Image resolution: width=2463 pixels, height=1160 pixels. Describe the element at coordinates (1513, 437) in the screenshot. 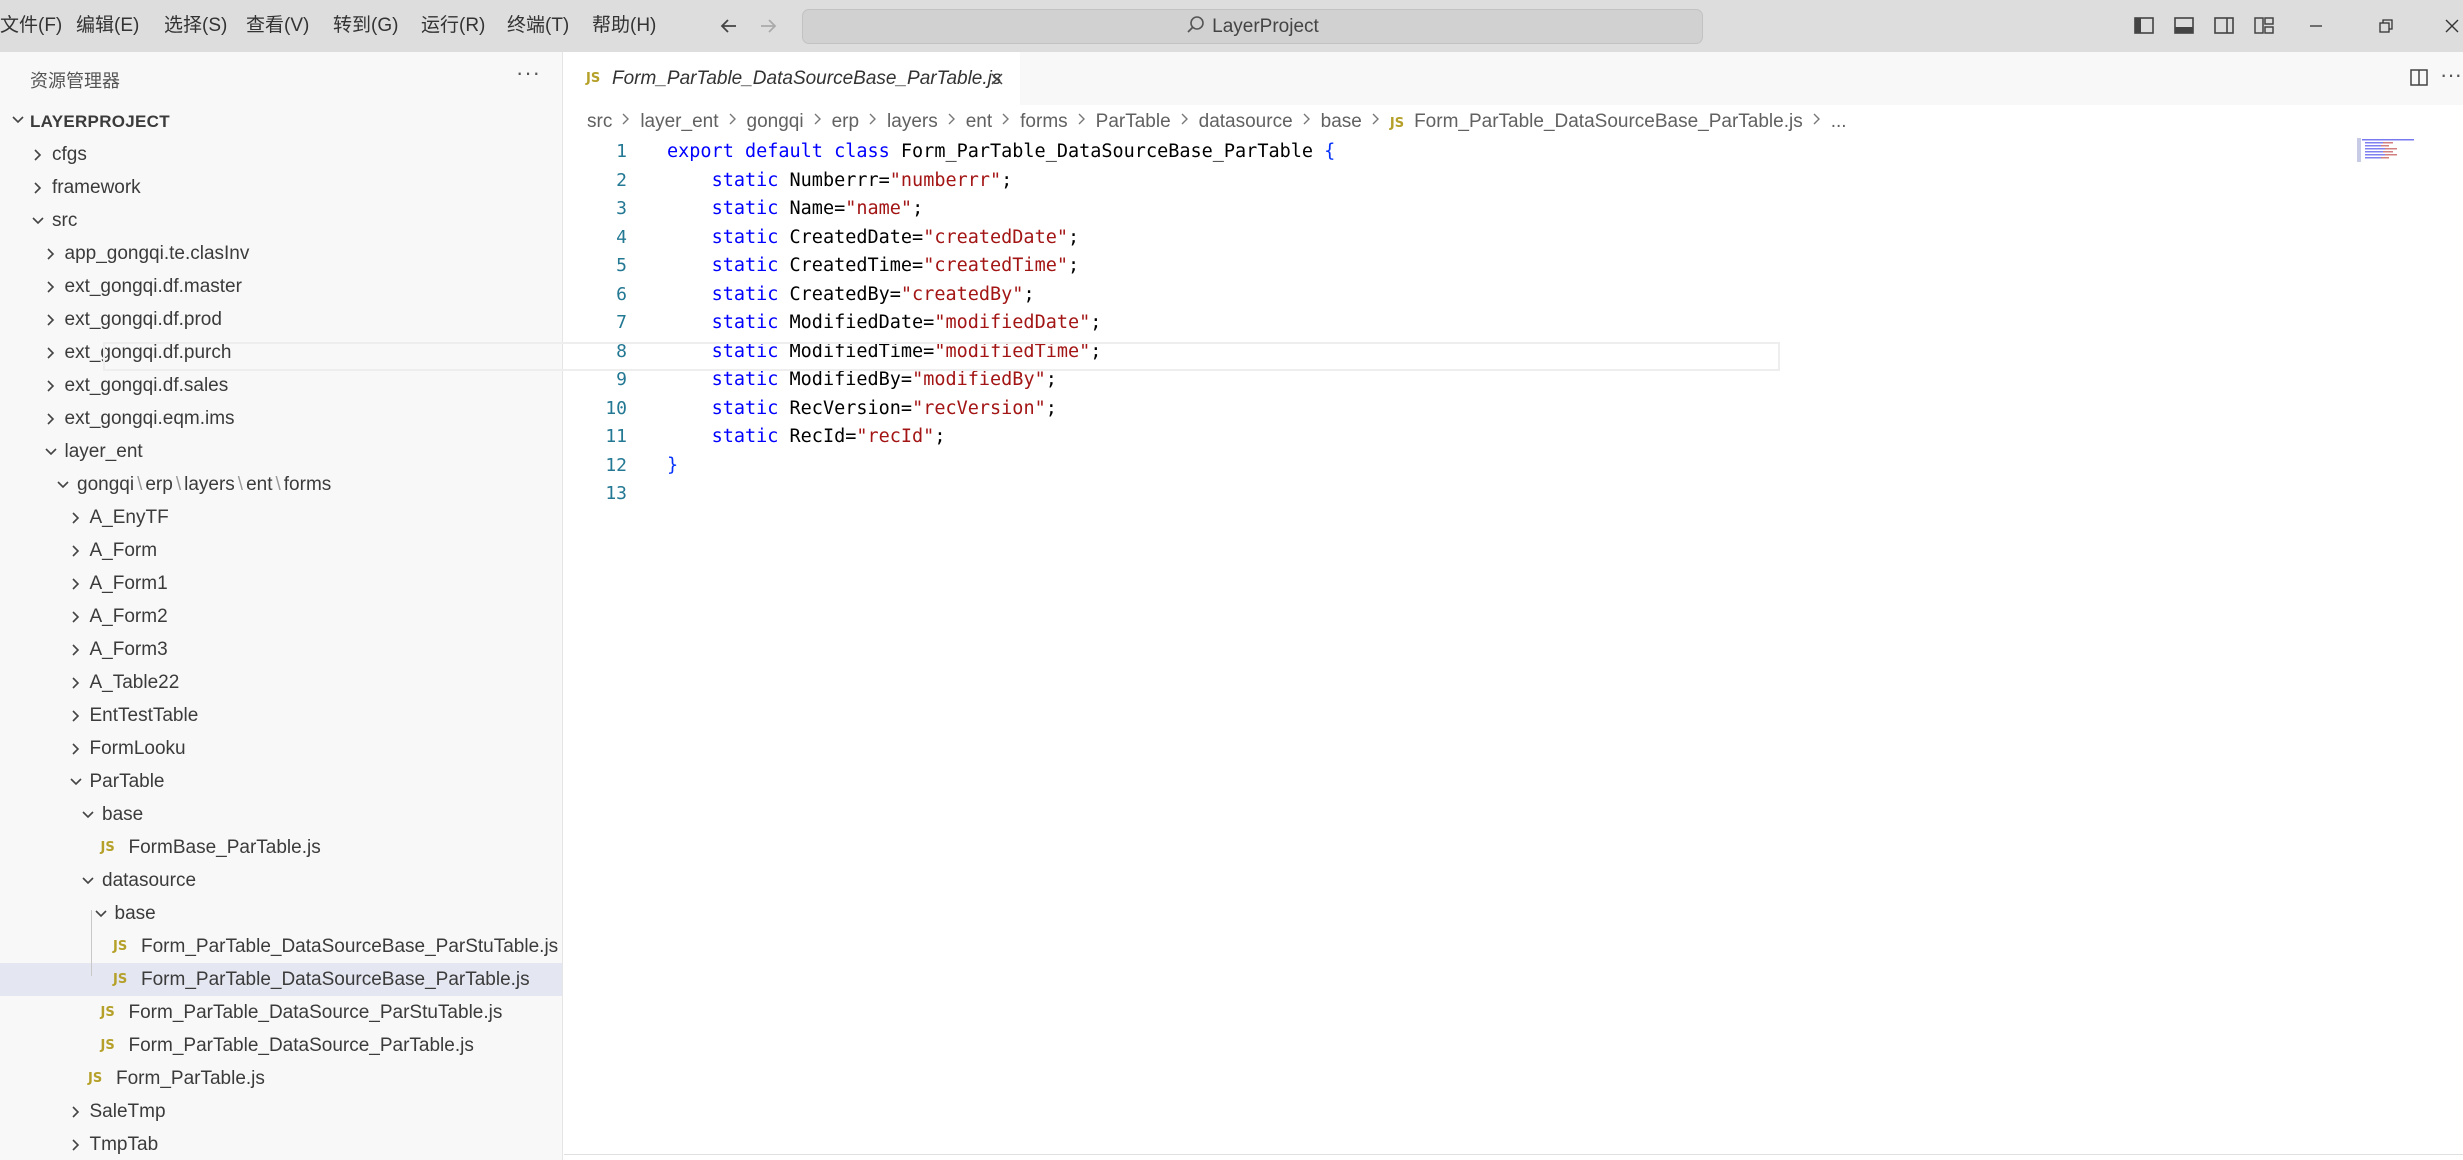

I see `code-line: 11 static RecId="recId";` at that location.